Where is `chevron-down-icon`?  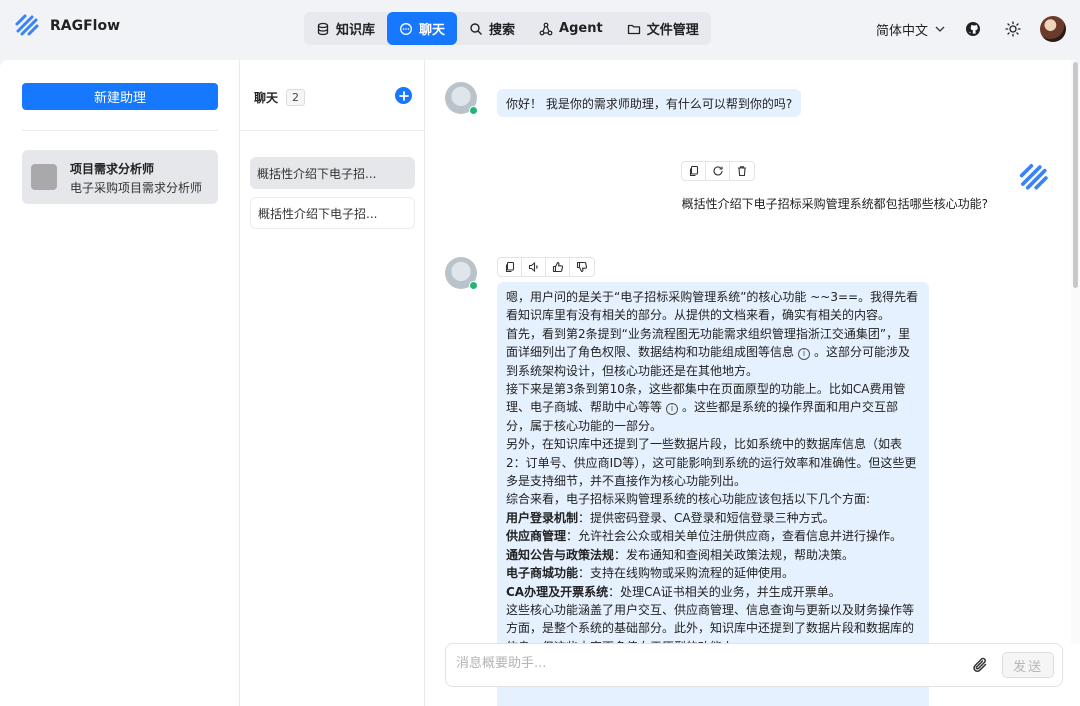
chevron-down-icon is located at coordinates (940, 29).